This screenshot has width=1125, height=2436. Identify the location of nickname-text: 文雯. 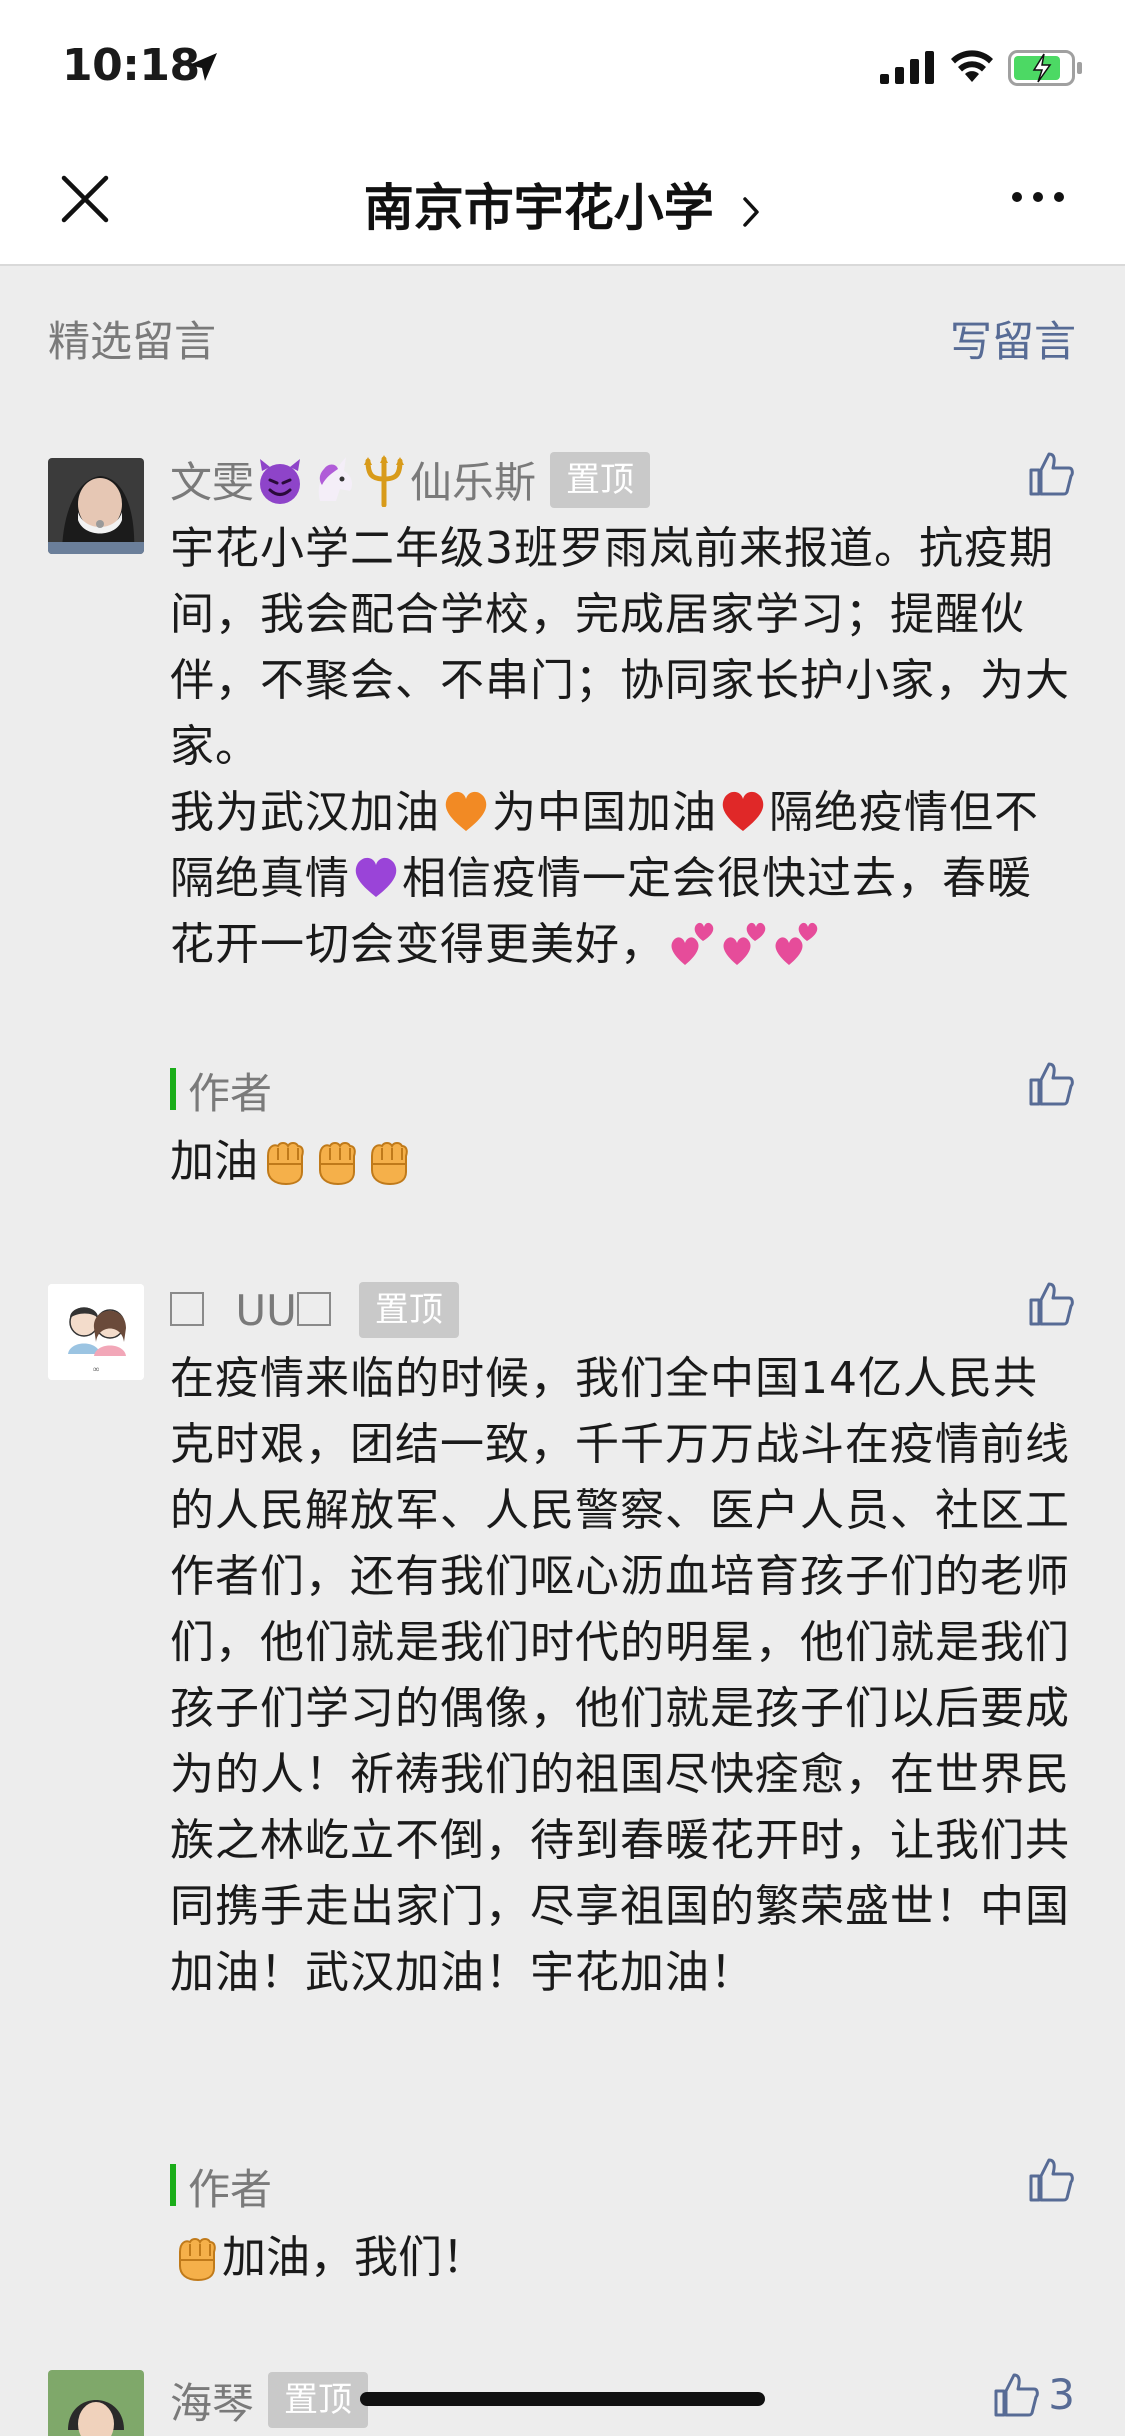
(212, 482).